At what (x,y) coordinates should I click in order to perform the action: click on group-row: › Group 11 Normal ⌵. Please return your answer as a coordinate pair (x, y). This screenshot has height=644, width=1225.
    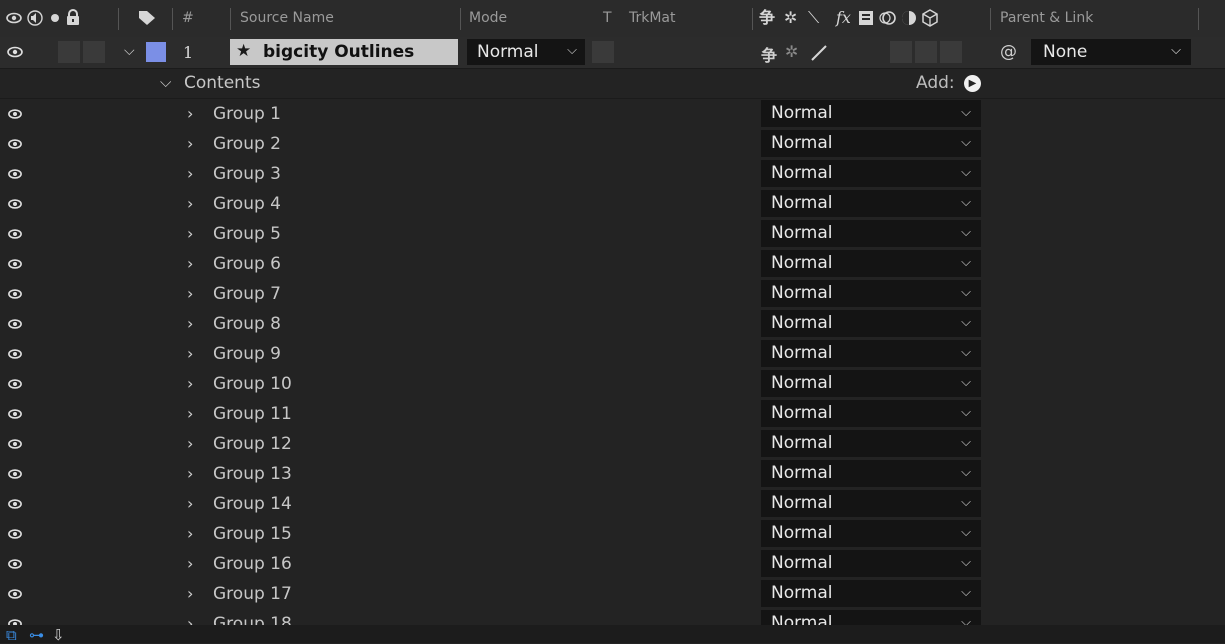
    Looking at the image, I should click on (612, 414).